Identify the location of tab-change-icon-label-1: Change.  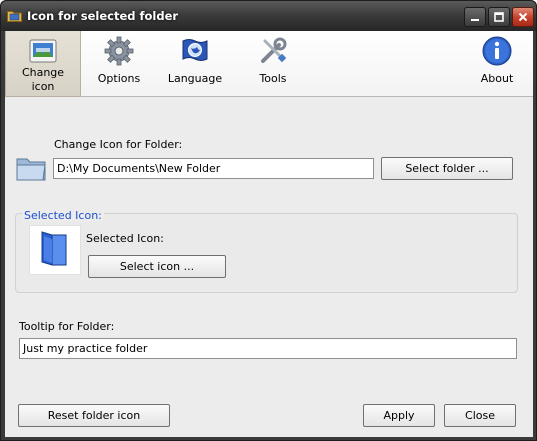
(43, 72).